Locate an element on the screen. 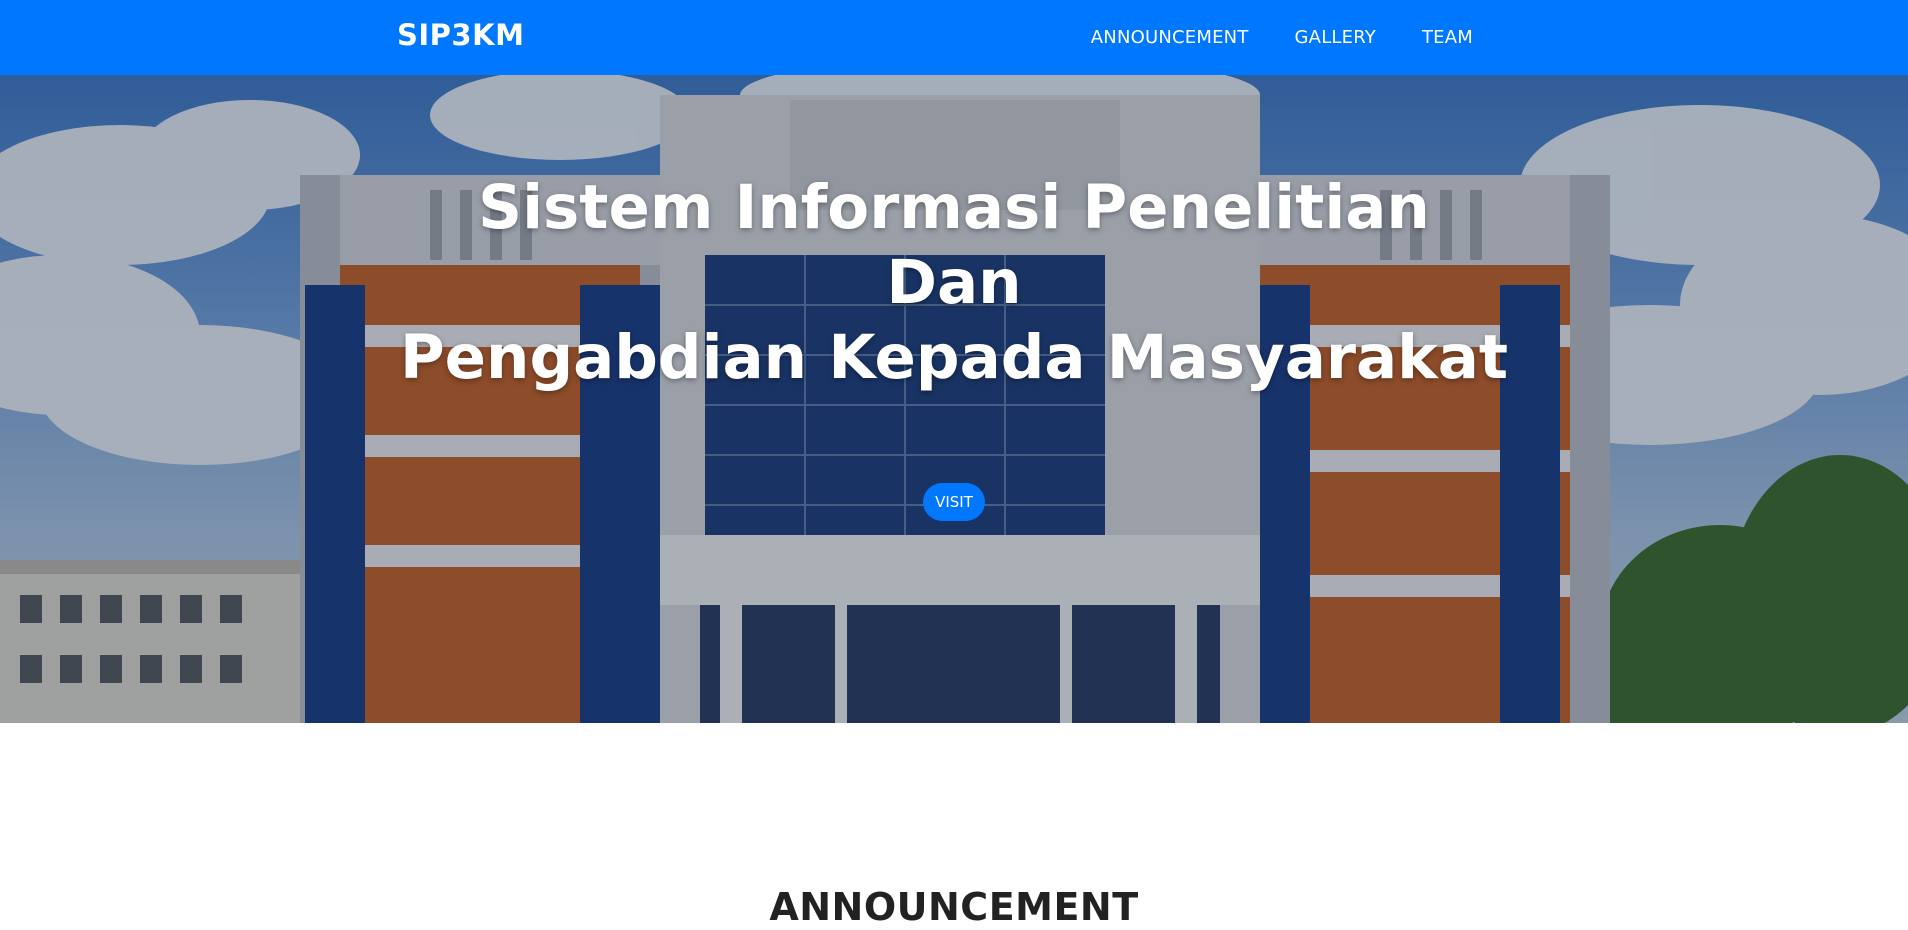 The width and height of the screenshot is (1908, 930). visit-button: VISIT is located at coordinates (954, 502).